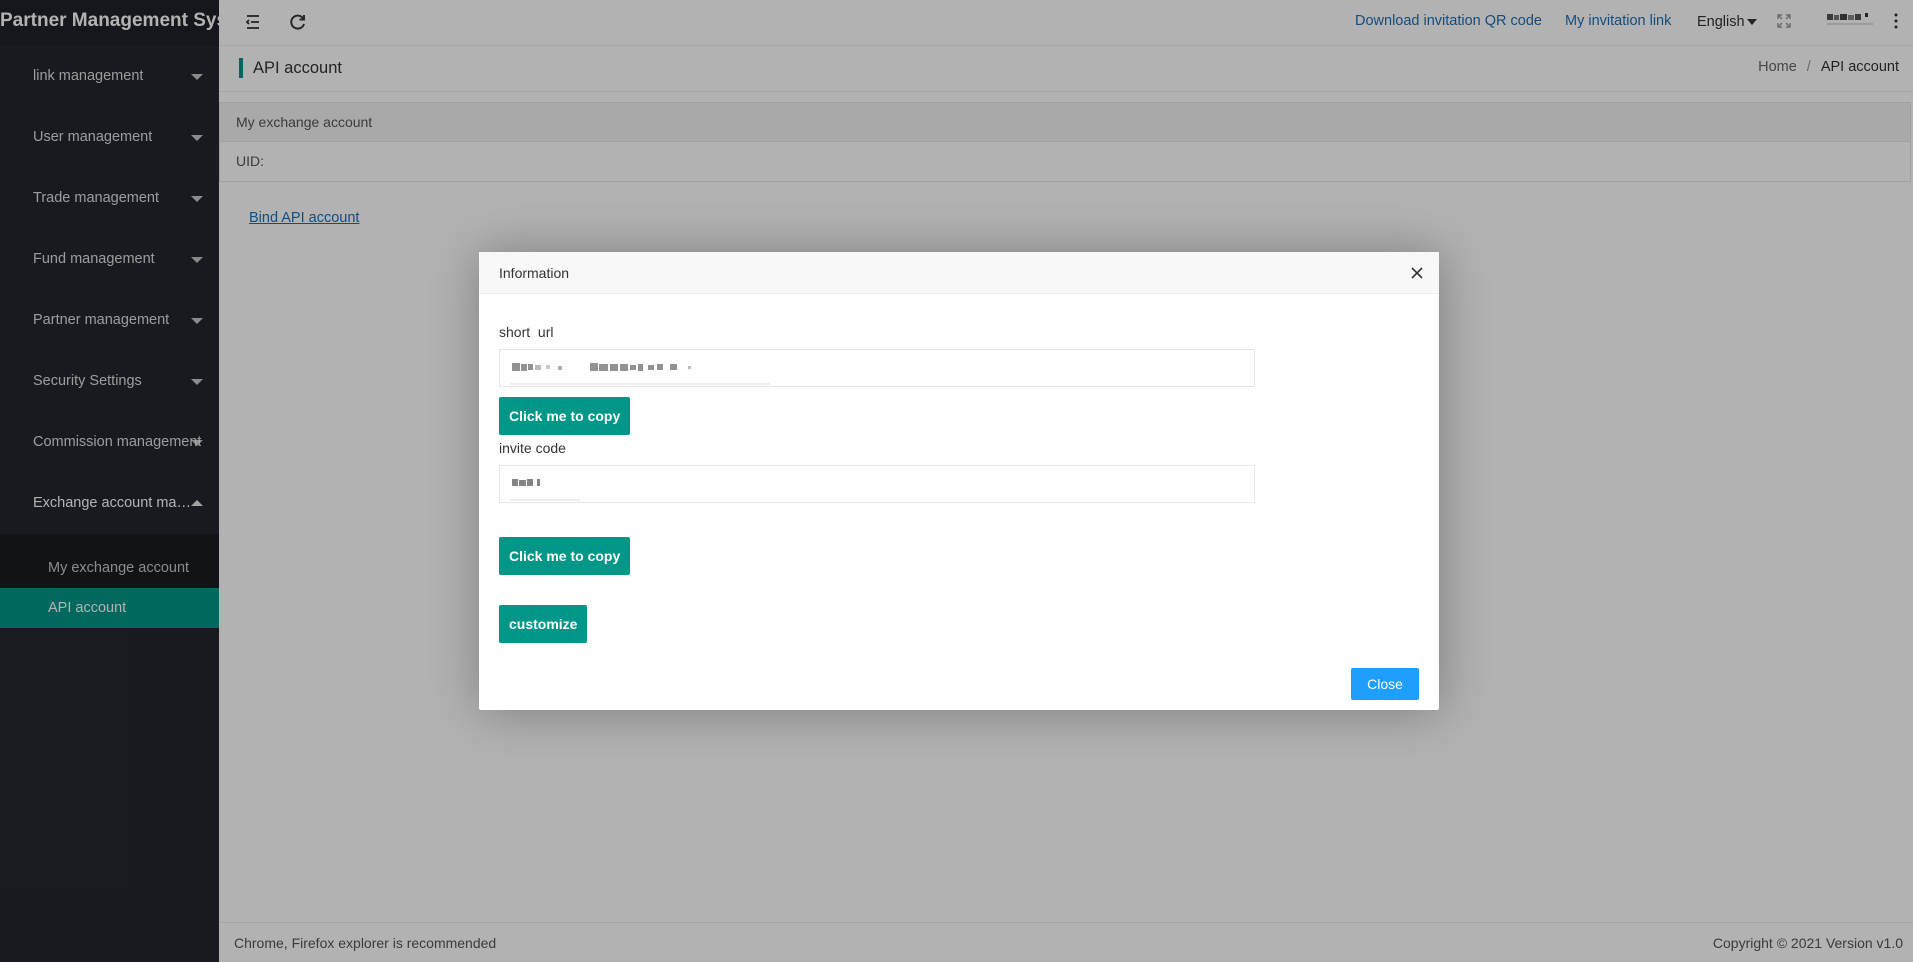 The width and height of the screenshot is (1913, 962). What do you see at coordinates (565, 416) in the screenshot?
I see `copy-short-url-button: Click me to copy` at bounding box center [565, 416].